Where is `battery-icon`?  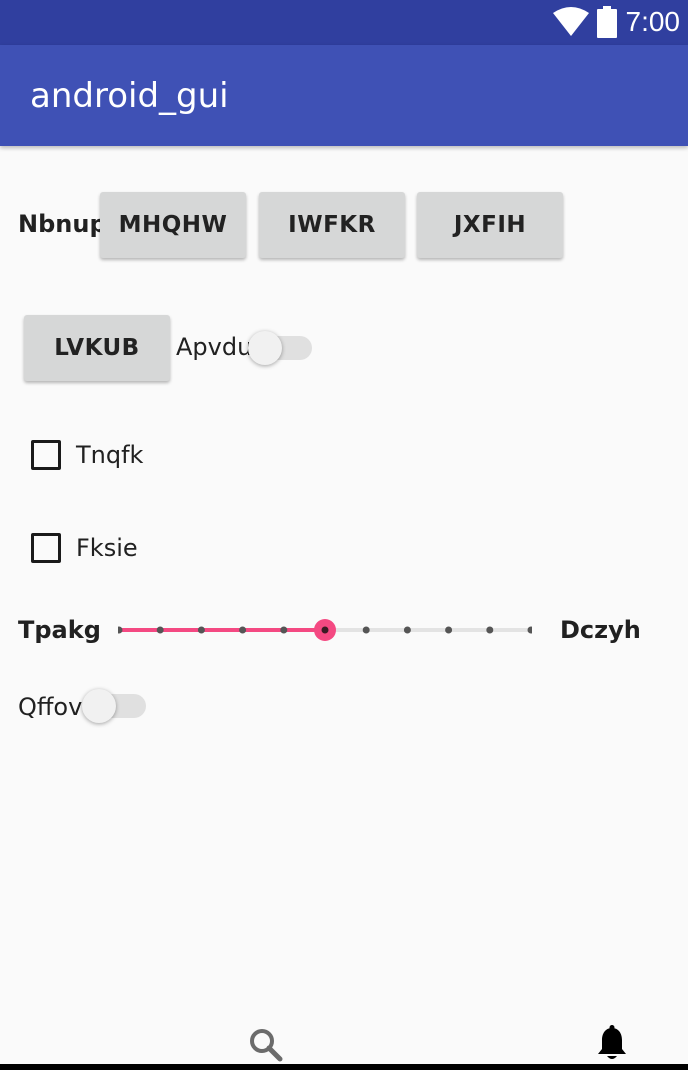
battery-icon is located at coordinates (607, 22).